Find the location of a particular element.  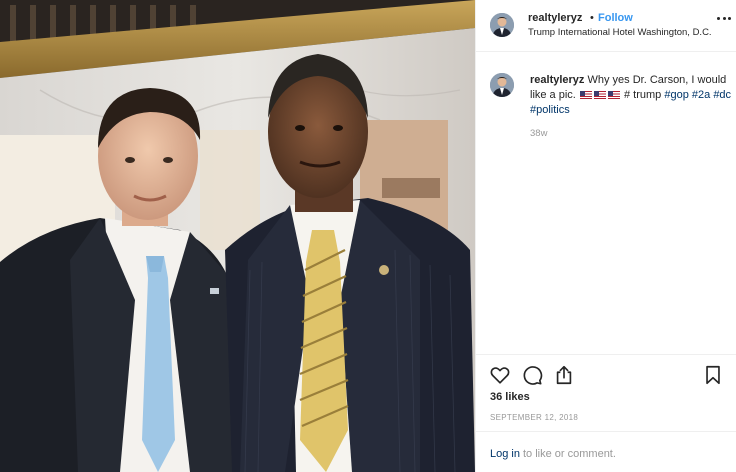

login-prompt-text: to like or comment. is located at coordinates (569, 454).